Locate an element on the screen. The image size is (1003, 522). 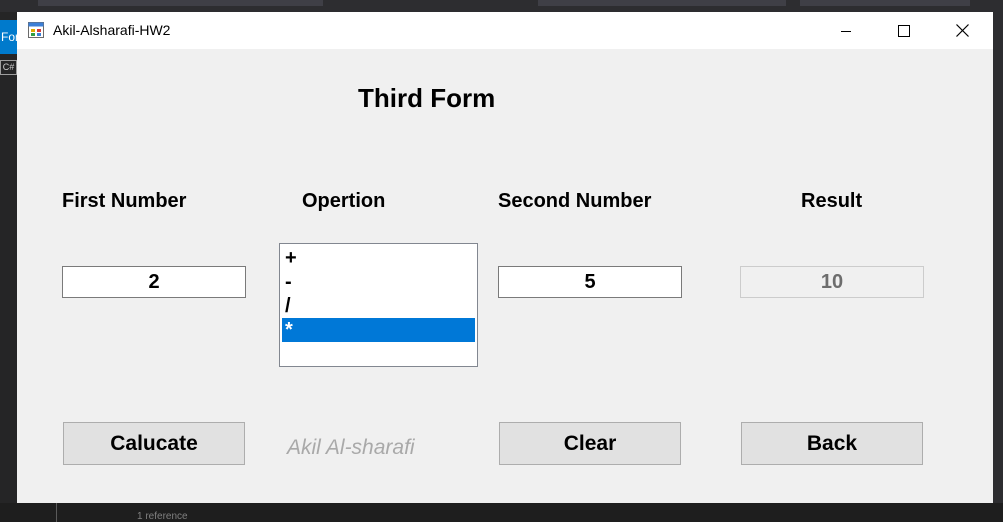
operation-option-divide: / is located at coordinates (378, 306).